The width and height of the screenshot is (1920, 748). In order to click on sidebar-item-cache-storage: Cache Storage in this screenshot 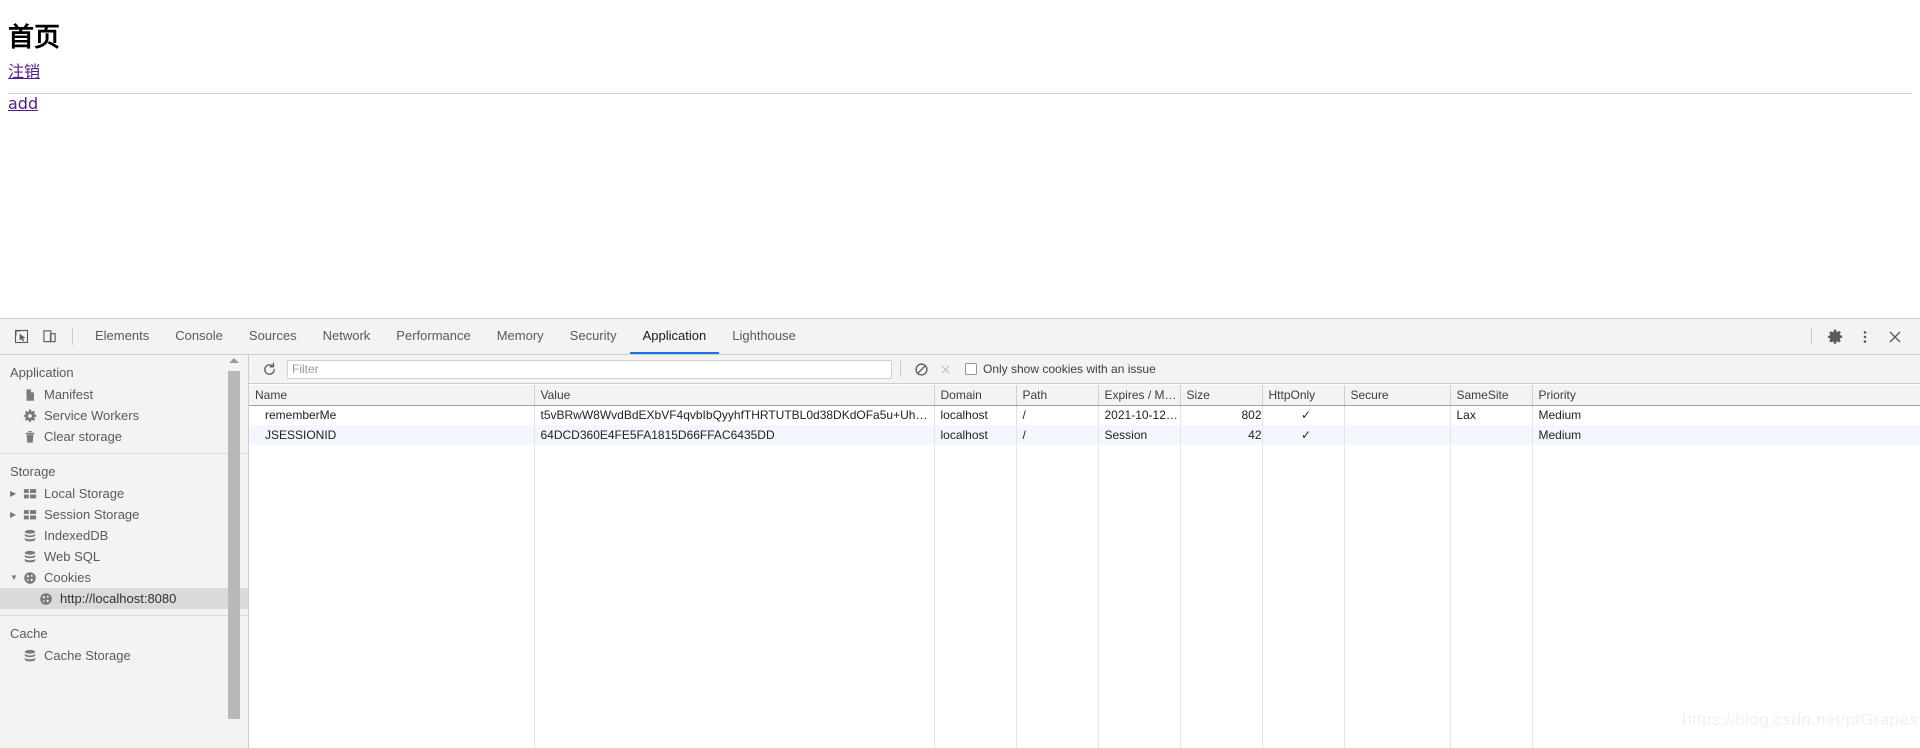, I will do `click(124, 655)`.